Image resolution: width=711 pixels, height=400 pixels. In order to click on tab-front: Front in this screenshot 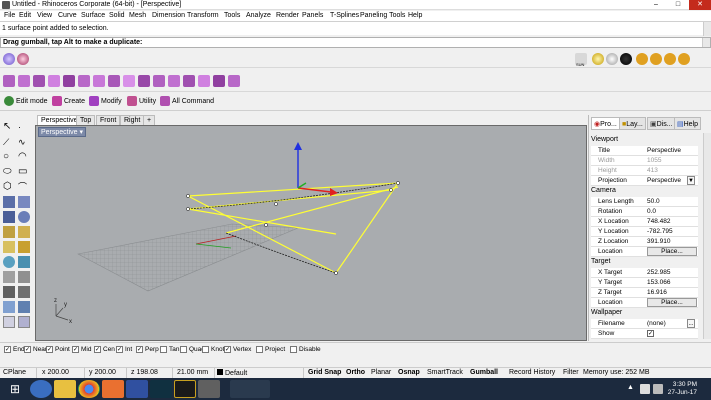, I will do `click(108, 120)`.